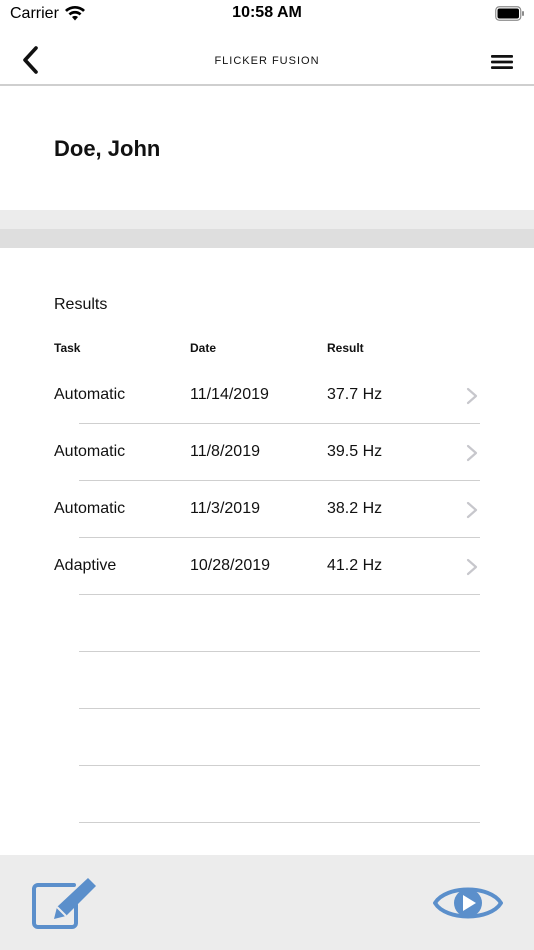 This screenshot has height=950, width=534. I want to click on page-title: FLICKER FUSION, so click(267, 61).